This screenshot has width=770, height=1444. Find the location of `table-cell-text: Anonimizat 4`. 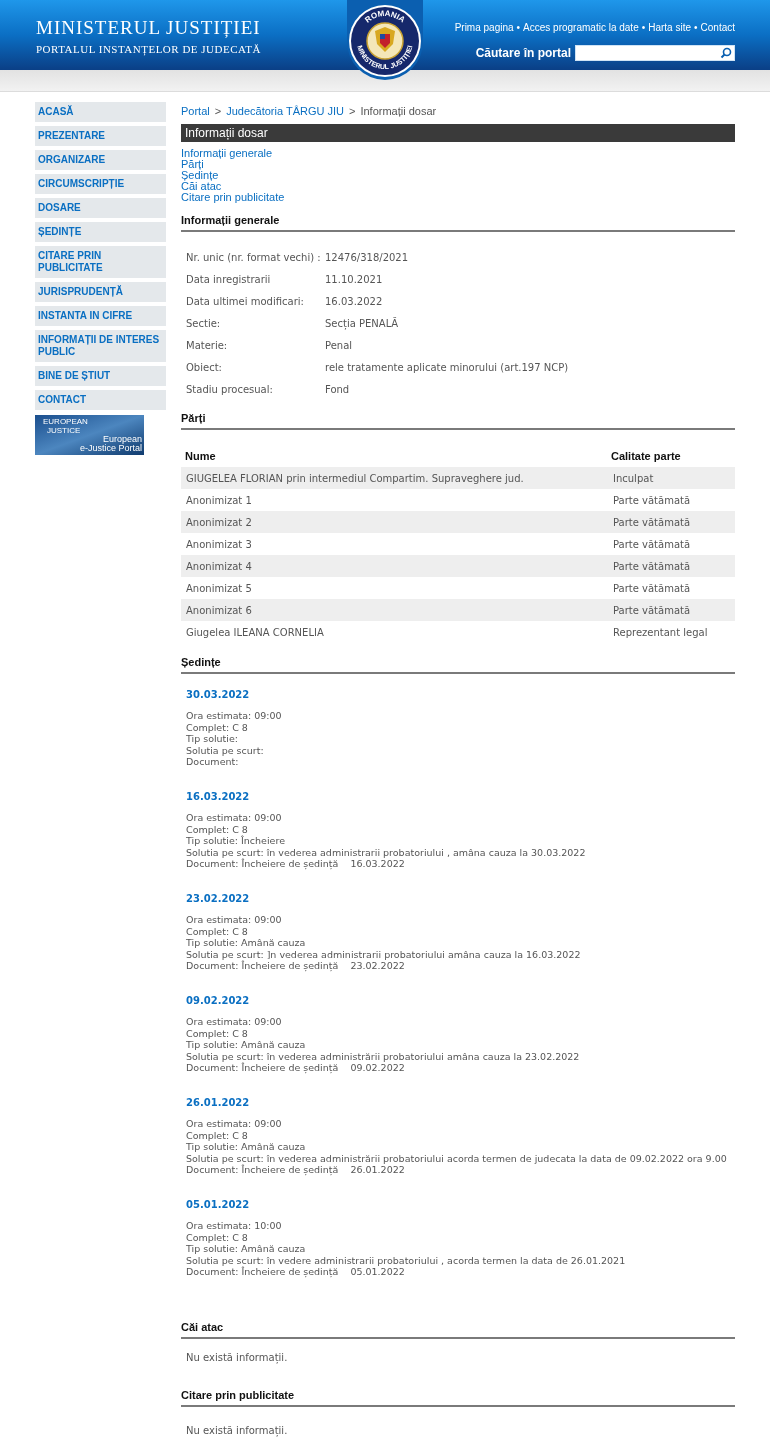

table-cell-text: Anonimizat 4 is located at coordinates (219, 566).